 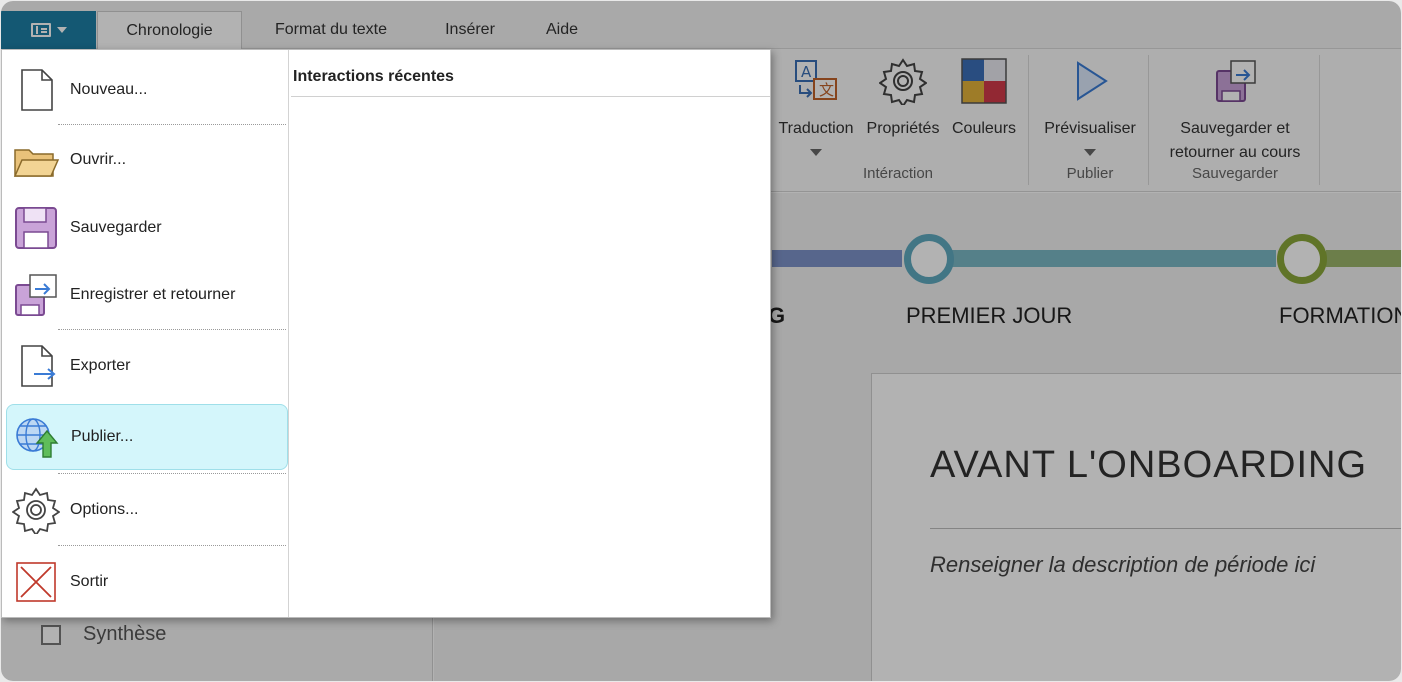 What do you see at coordinates (37, 90) in the screenshot?
I see `new-file-icon` at bounding box center [37, 90].